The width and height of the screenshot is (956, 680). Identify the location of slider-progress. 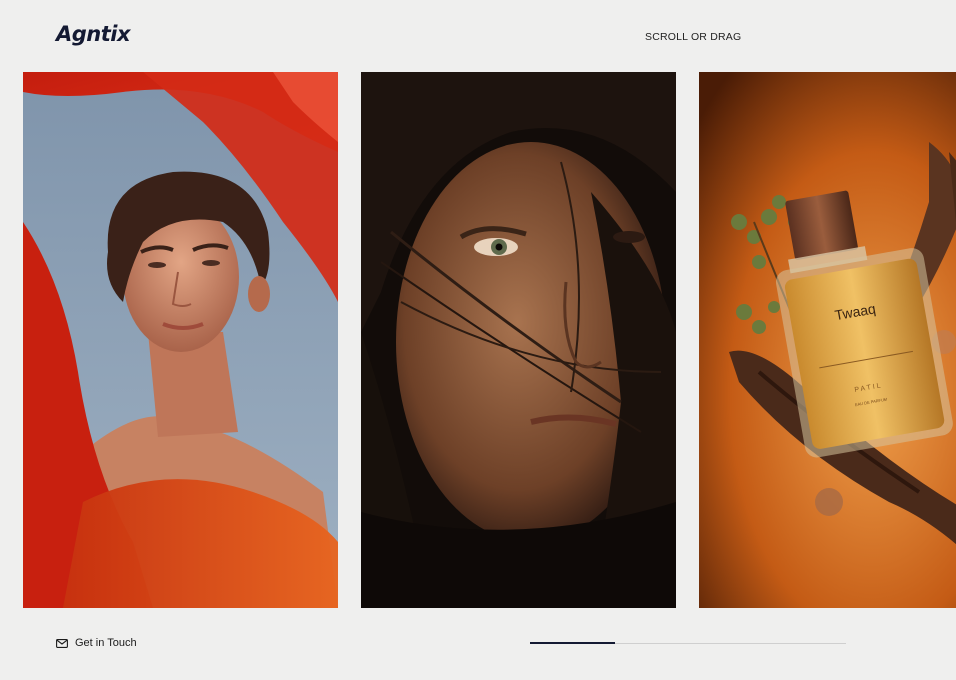
(688, 643).